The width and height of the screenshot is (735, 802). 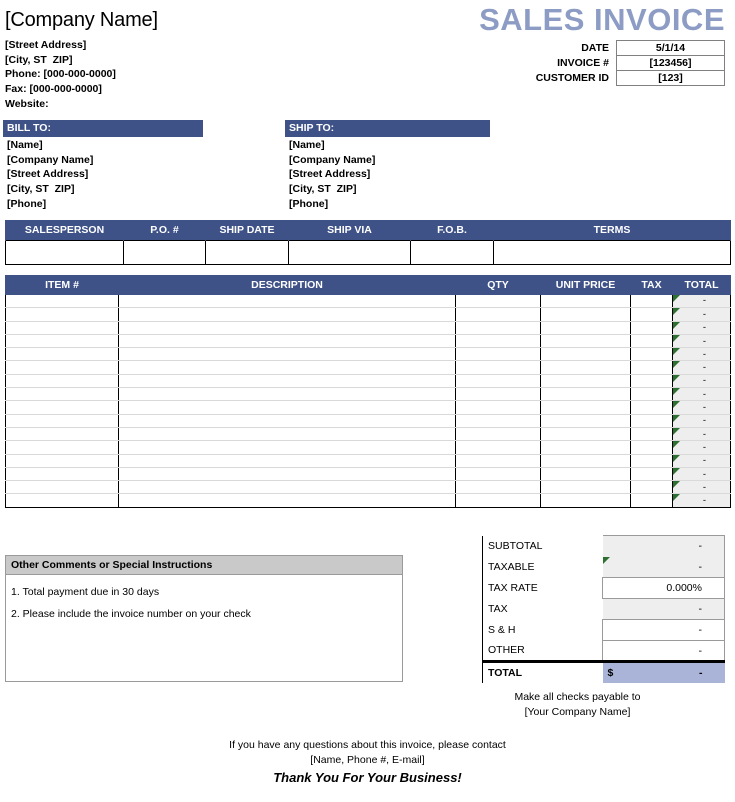 I want to click on bill-to-line: [Phone], so click(x=105, y=204).